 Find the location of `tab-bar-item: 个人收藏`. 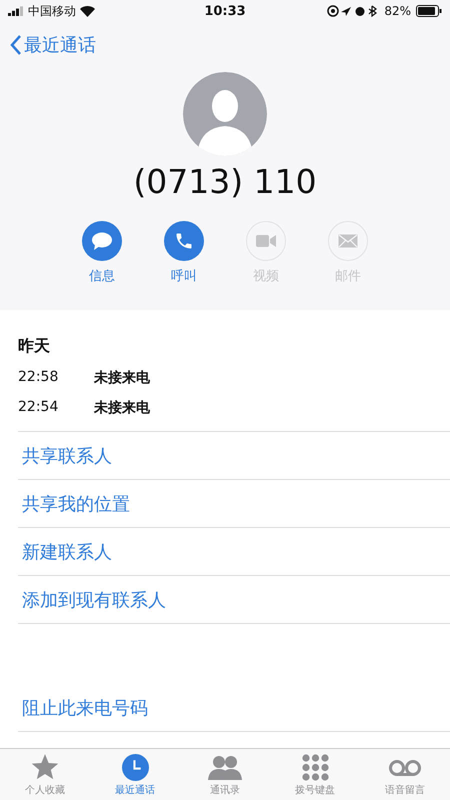

tab-bar-item: 个人收藏 is located at coordinates (45, 774).